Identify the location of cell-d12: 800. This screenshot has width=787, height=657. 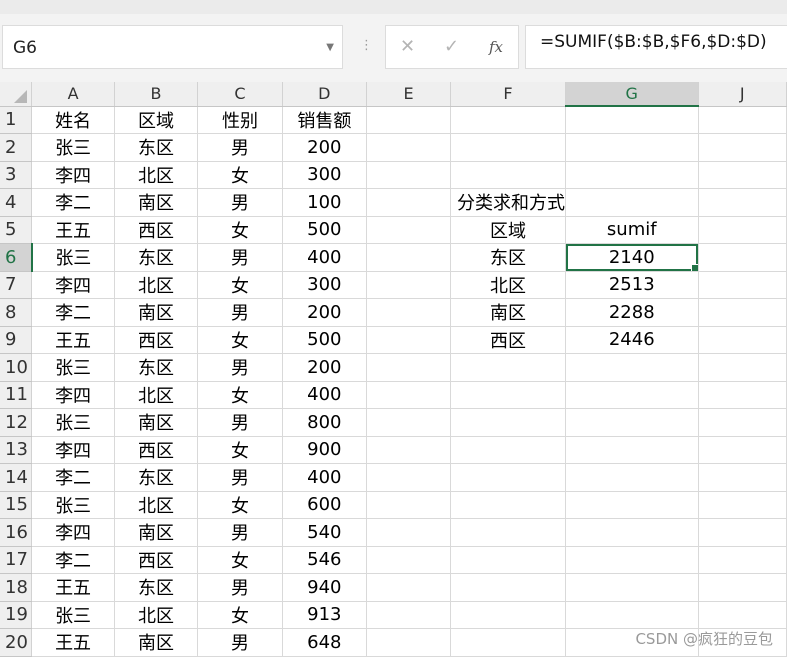
(325, 422).